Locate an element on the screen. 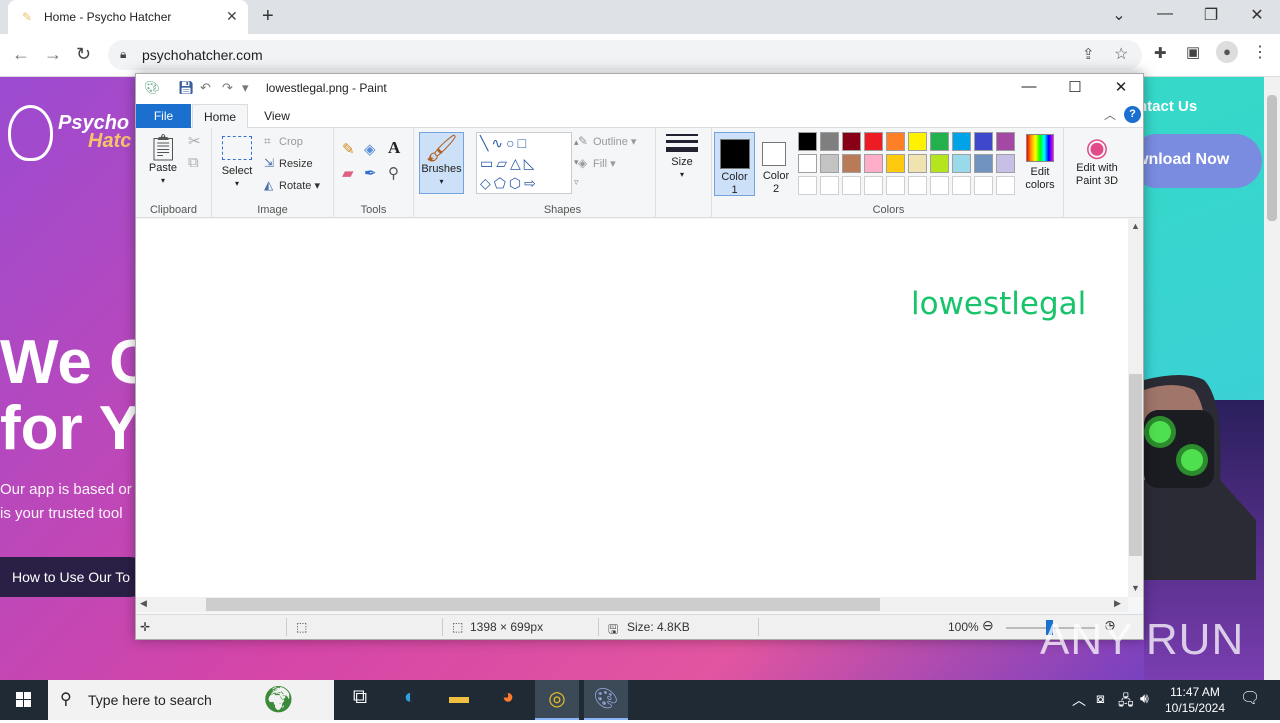  system-clock: 11:47 AM 10/15/2024 is located at coordinates (1195, 700).